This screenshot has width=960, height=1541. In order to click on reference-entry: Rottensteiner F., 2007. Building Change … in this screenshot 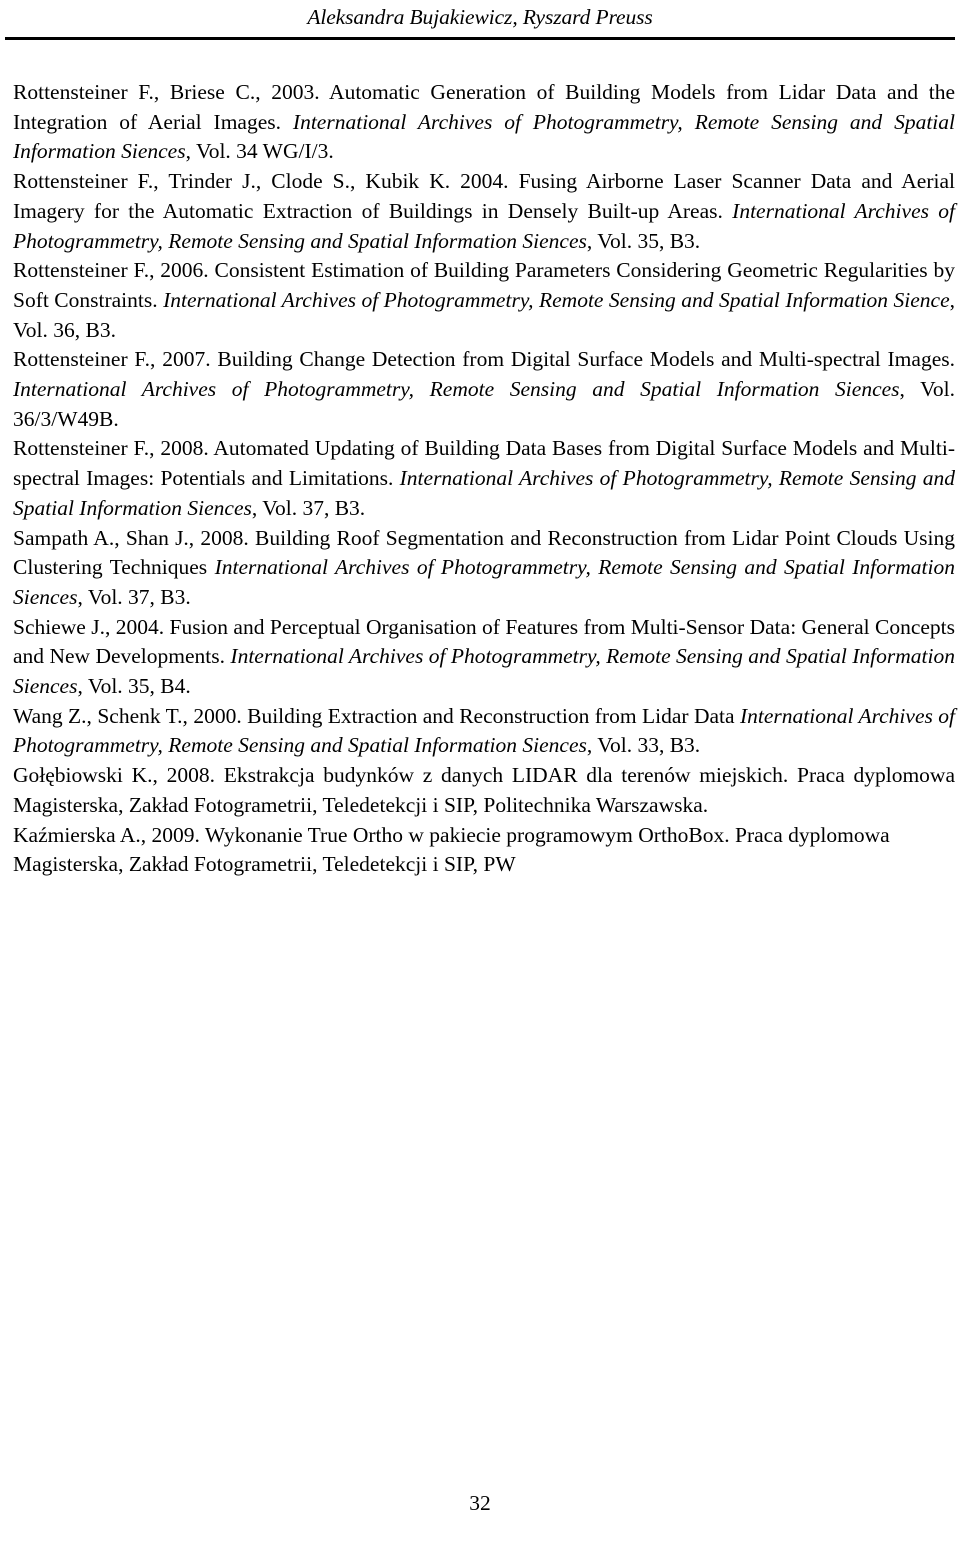, I will do `click(484, 389)`.